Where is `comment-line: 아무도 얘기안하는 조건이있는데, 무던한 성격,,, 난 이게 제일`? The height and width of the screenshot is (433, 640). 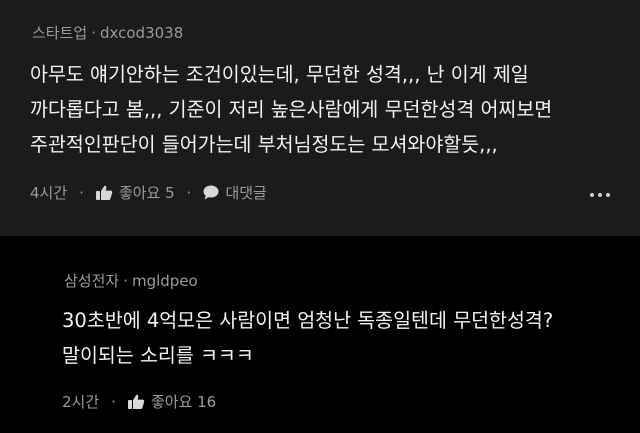 comment-line: 아무도 얘기안하는 조건이있는데, 무던한 성격,,, 난 이게 제일 is located at coordinates (279, 74).